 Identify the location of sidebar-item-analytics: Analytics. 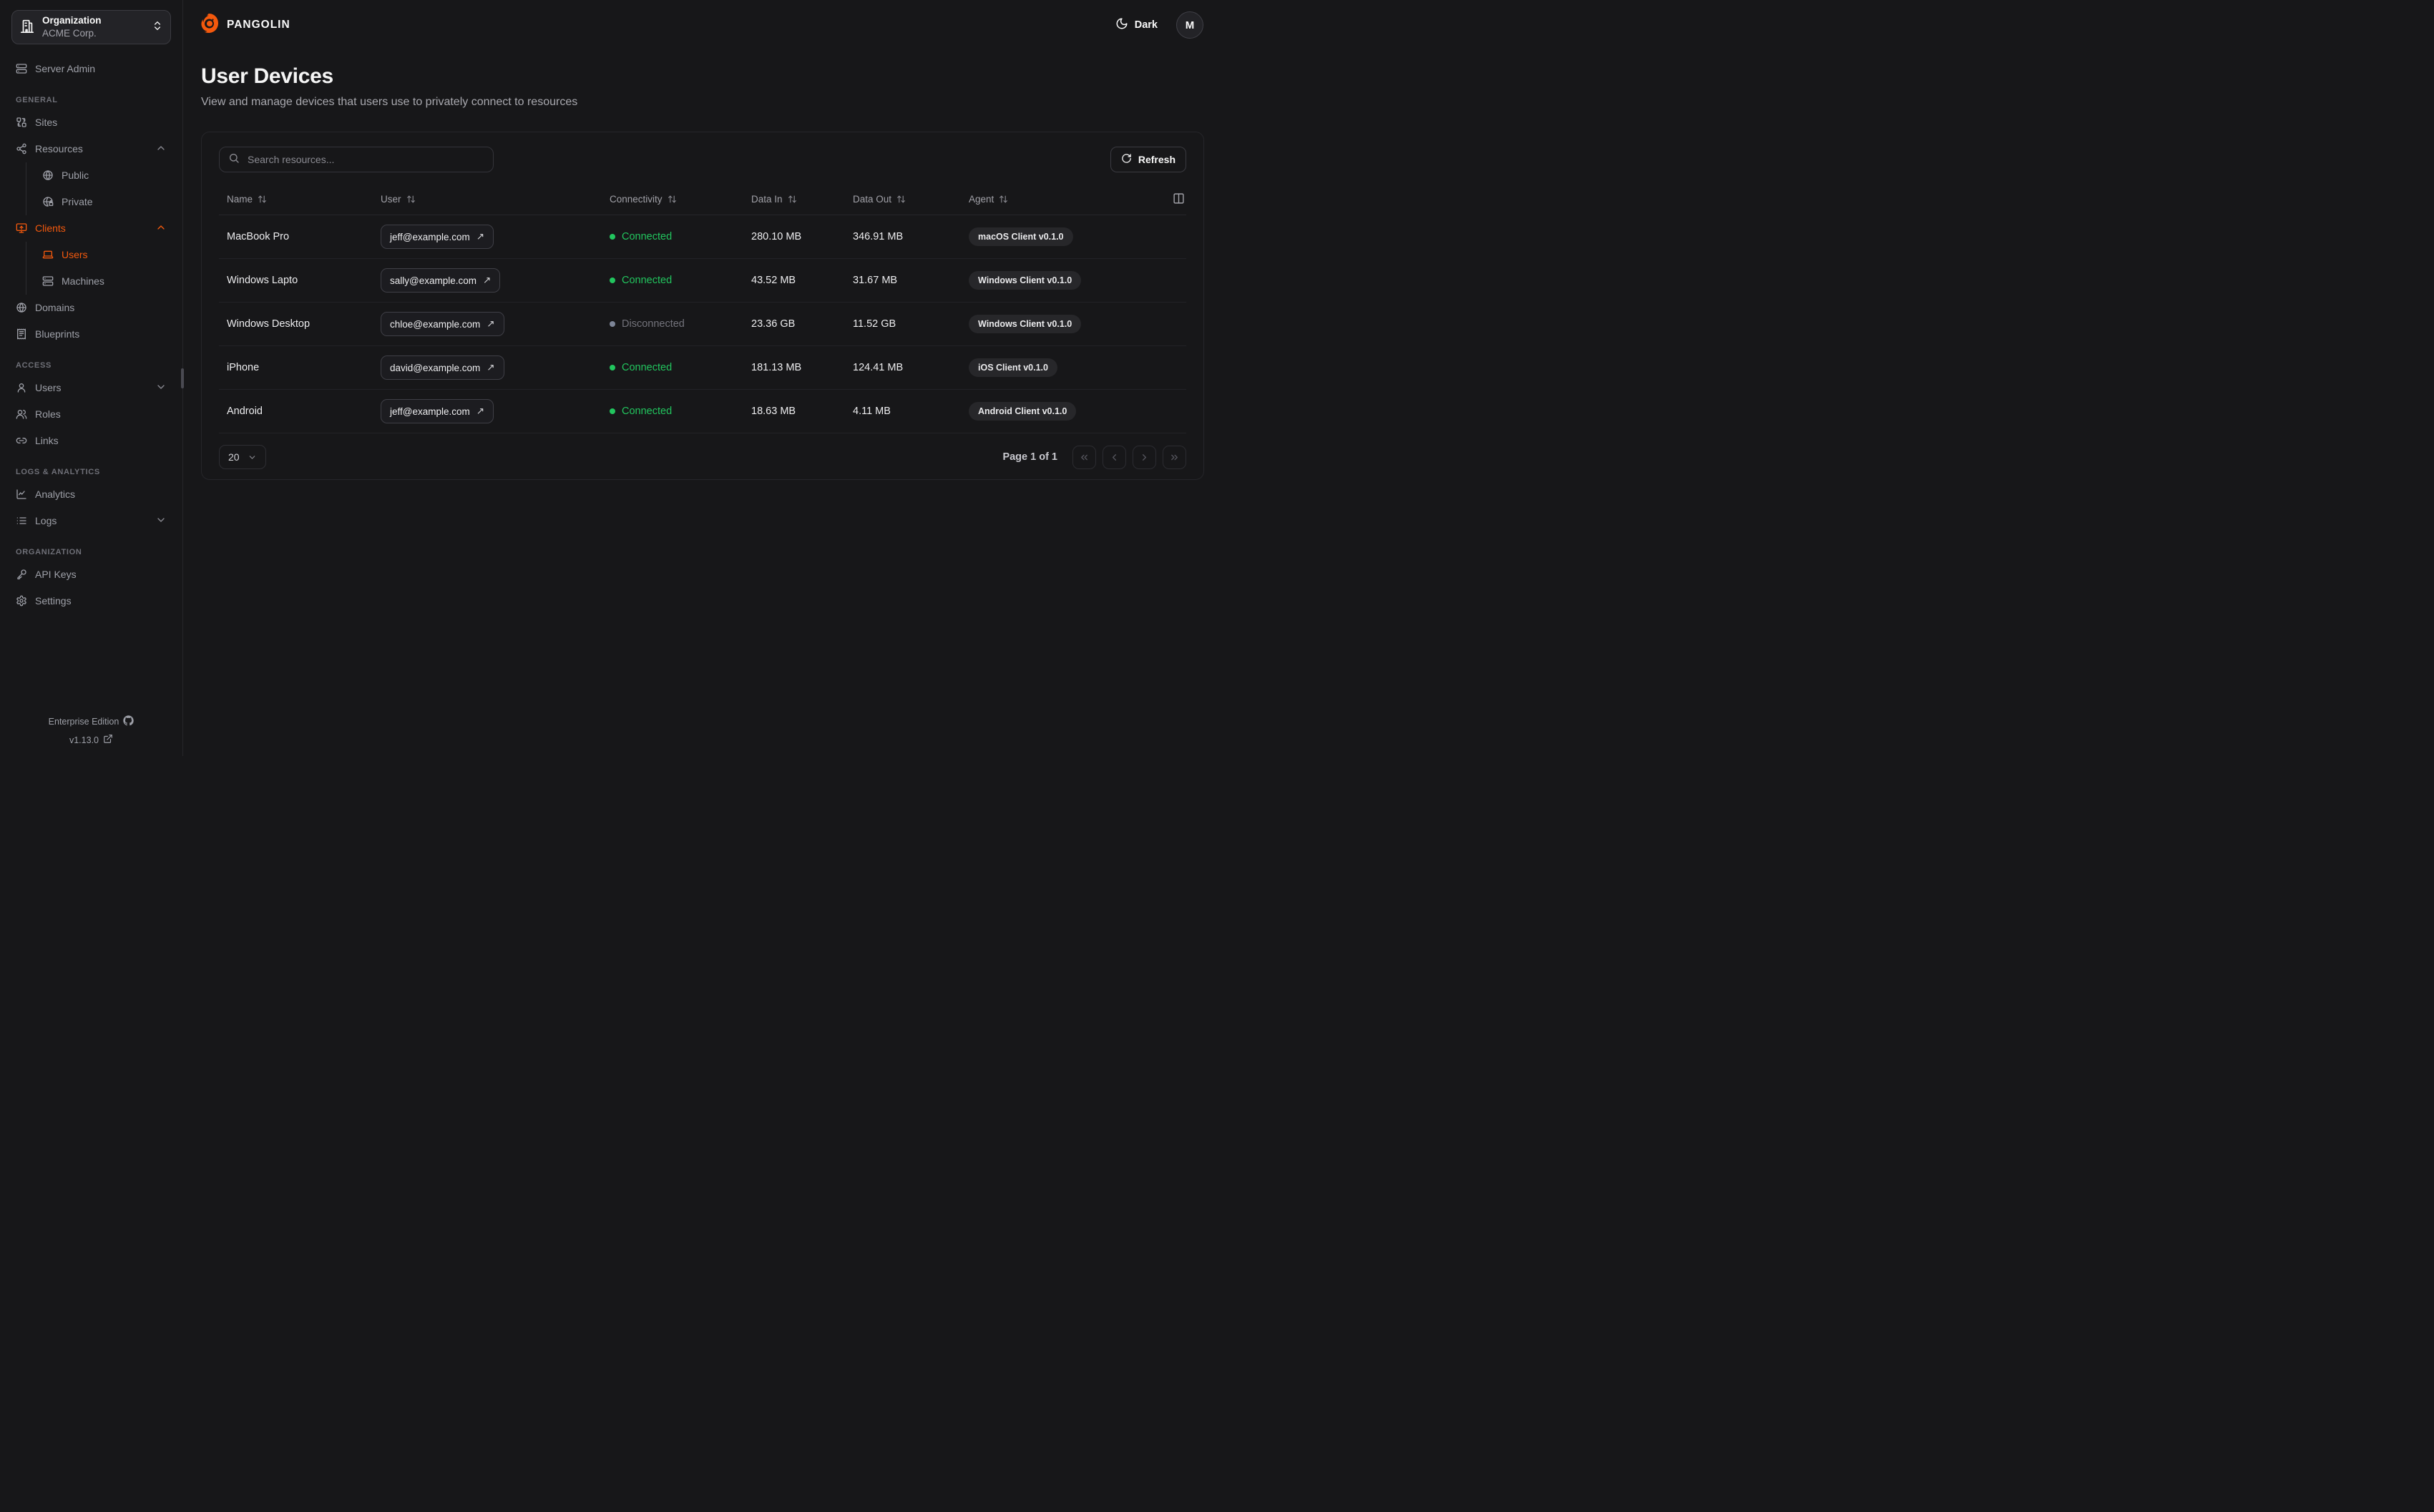
(91, 494).